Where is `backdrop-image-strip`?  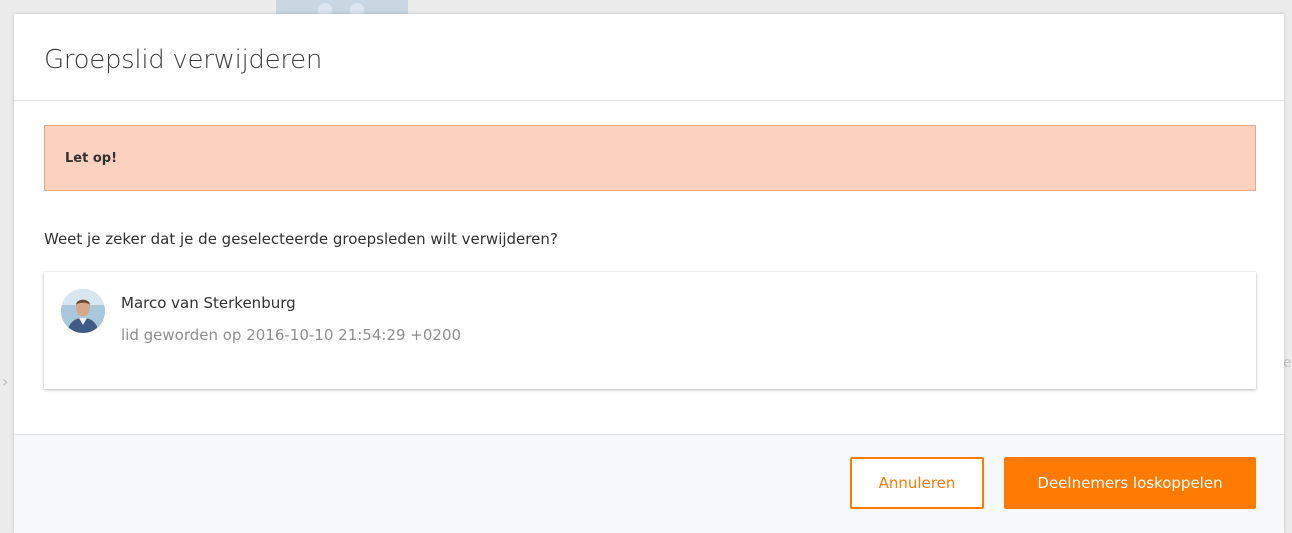
backdrop-image-strip is located at coordinates (342, 8).